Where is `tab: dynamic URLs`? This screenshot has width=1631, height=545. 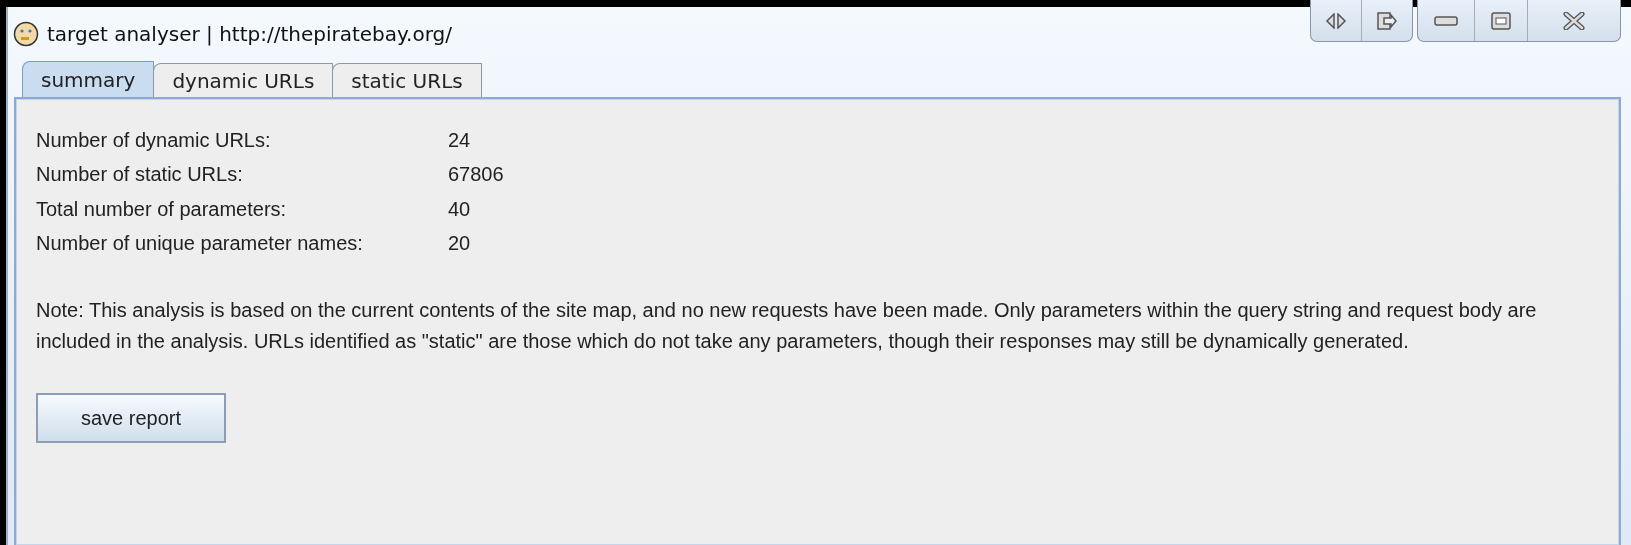 tab: dynamic URLs is located at coordinates (243, 80).